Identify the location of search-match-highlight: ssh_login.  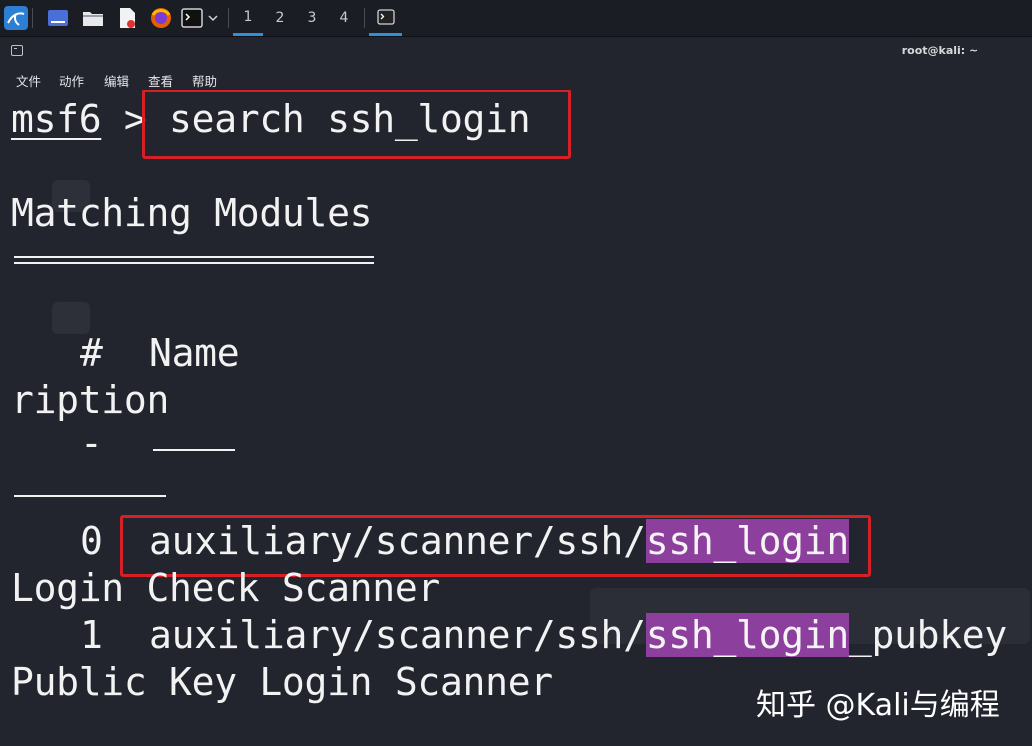
(747, 635).